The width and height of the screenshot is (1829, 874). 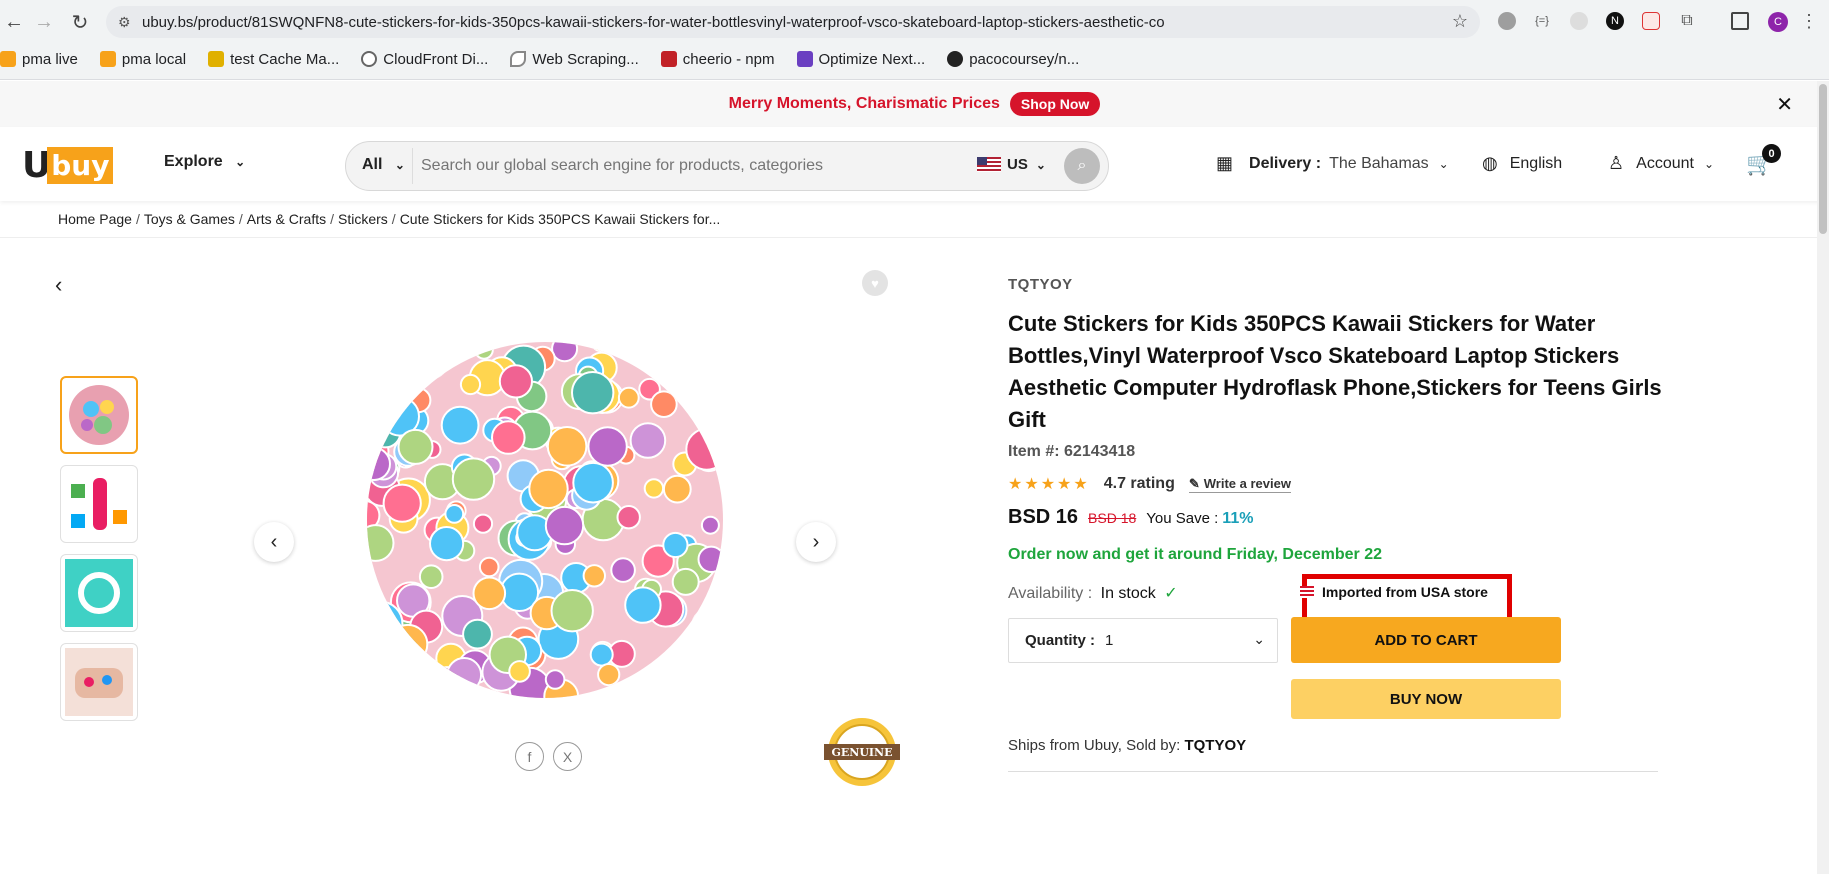 I want to click on close-icon: ✕, so click(x=1784, y=104).